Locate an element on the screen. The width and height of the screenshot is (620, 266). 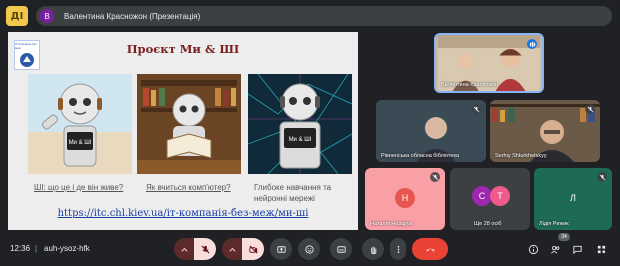
participant-tile: Н Наталія Назарук is located at coordinates (405, 199).